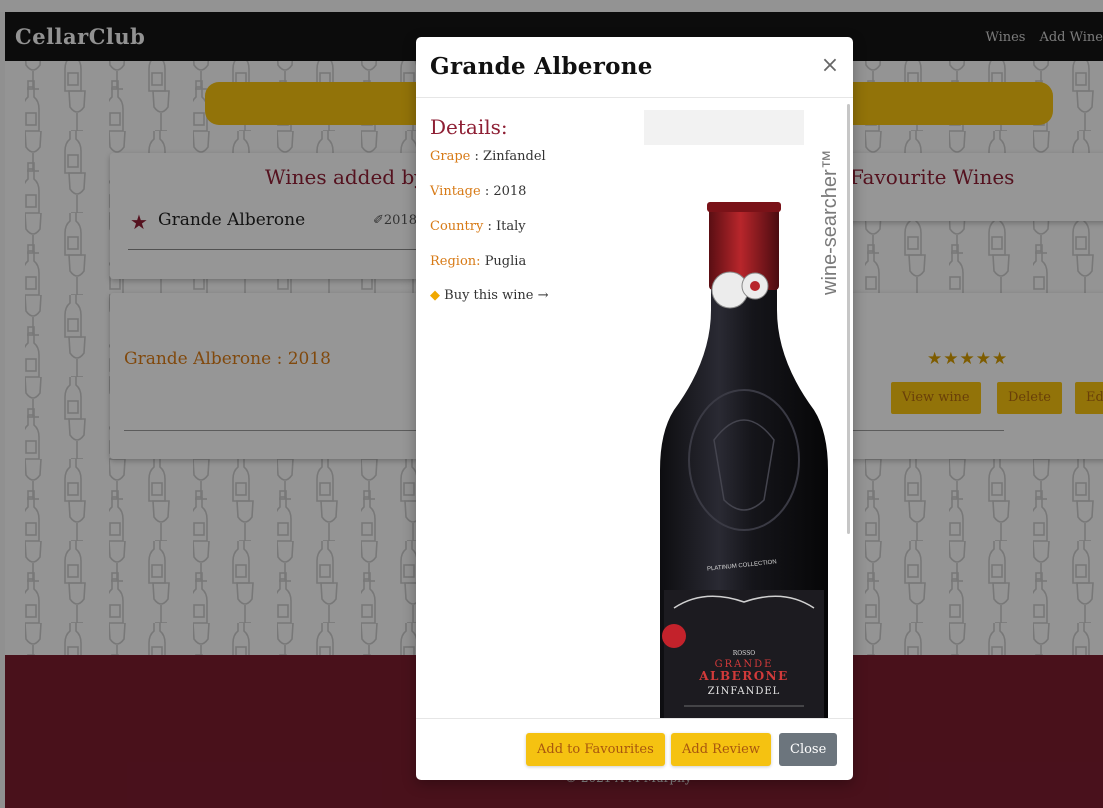  Describe the element at coordinates (457, 226) in the screenshot. I see `detail-key: Country` at that location.